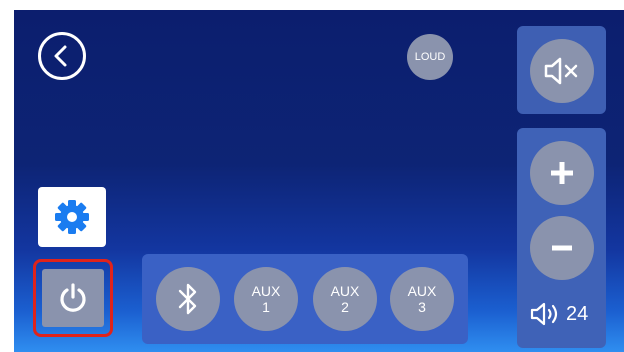  Describe the element at coordinates (266, 291) in the screenshot. I see `aux1-label: AUX` at that location.